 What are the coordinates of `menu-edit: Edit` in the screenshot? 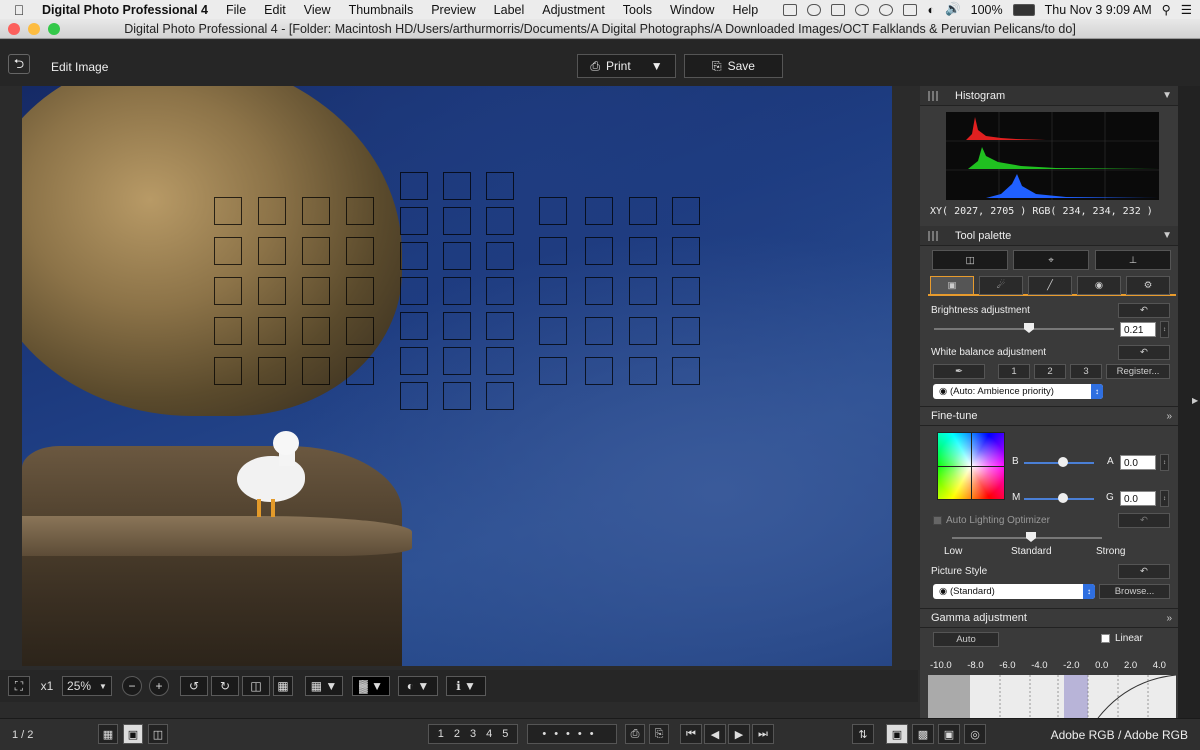 It's located at (275, 10).